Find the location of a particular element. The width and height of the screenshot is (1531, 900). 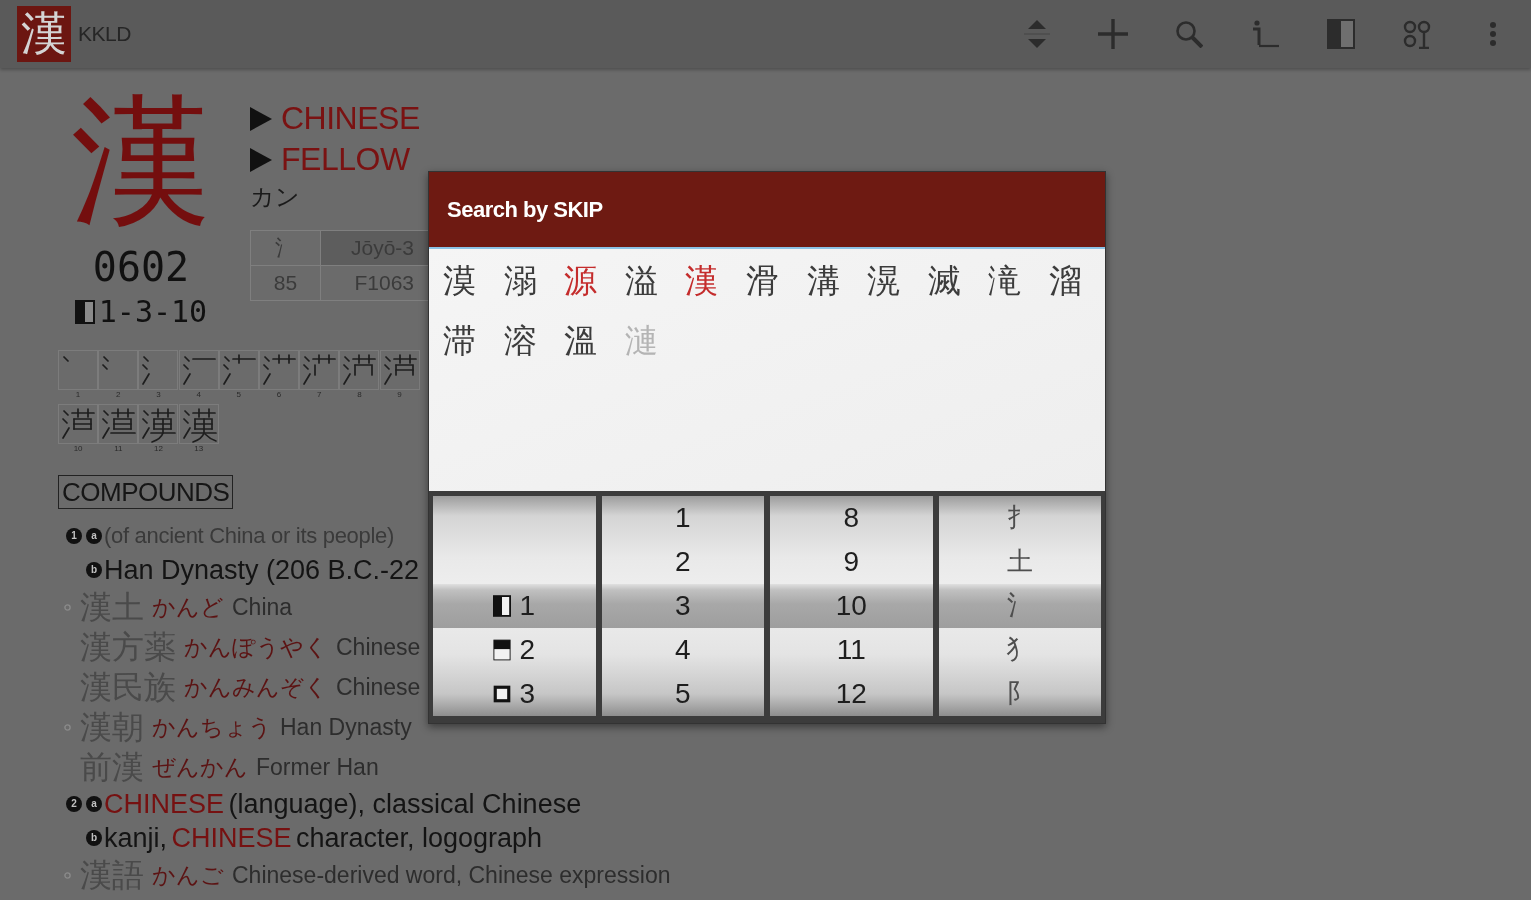

compound-gloss: Former Han is located at coordinates (317, 767).